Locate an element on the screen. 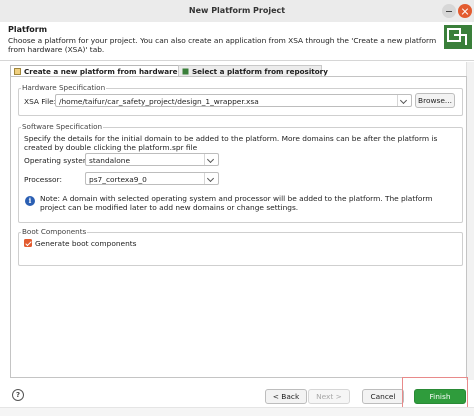 This screenshot has height=416, width=474. os-select: standalone is located at coordinates (152, 159).